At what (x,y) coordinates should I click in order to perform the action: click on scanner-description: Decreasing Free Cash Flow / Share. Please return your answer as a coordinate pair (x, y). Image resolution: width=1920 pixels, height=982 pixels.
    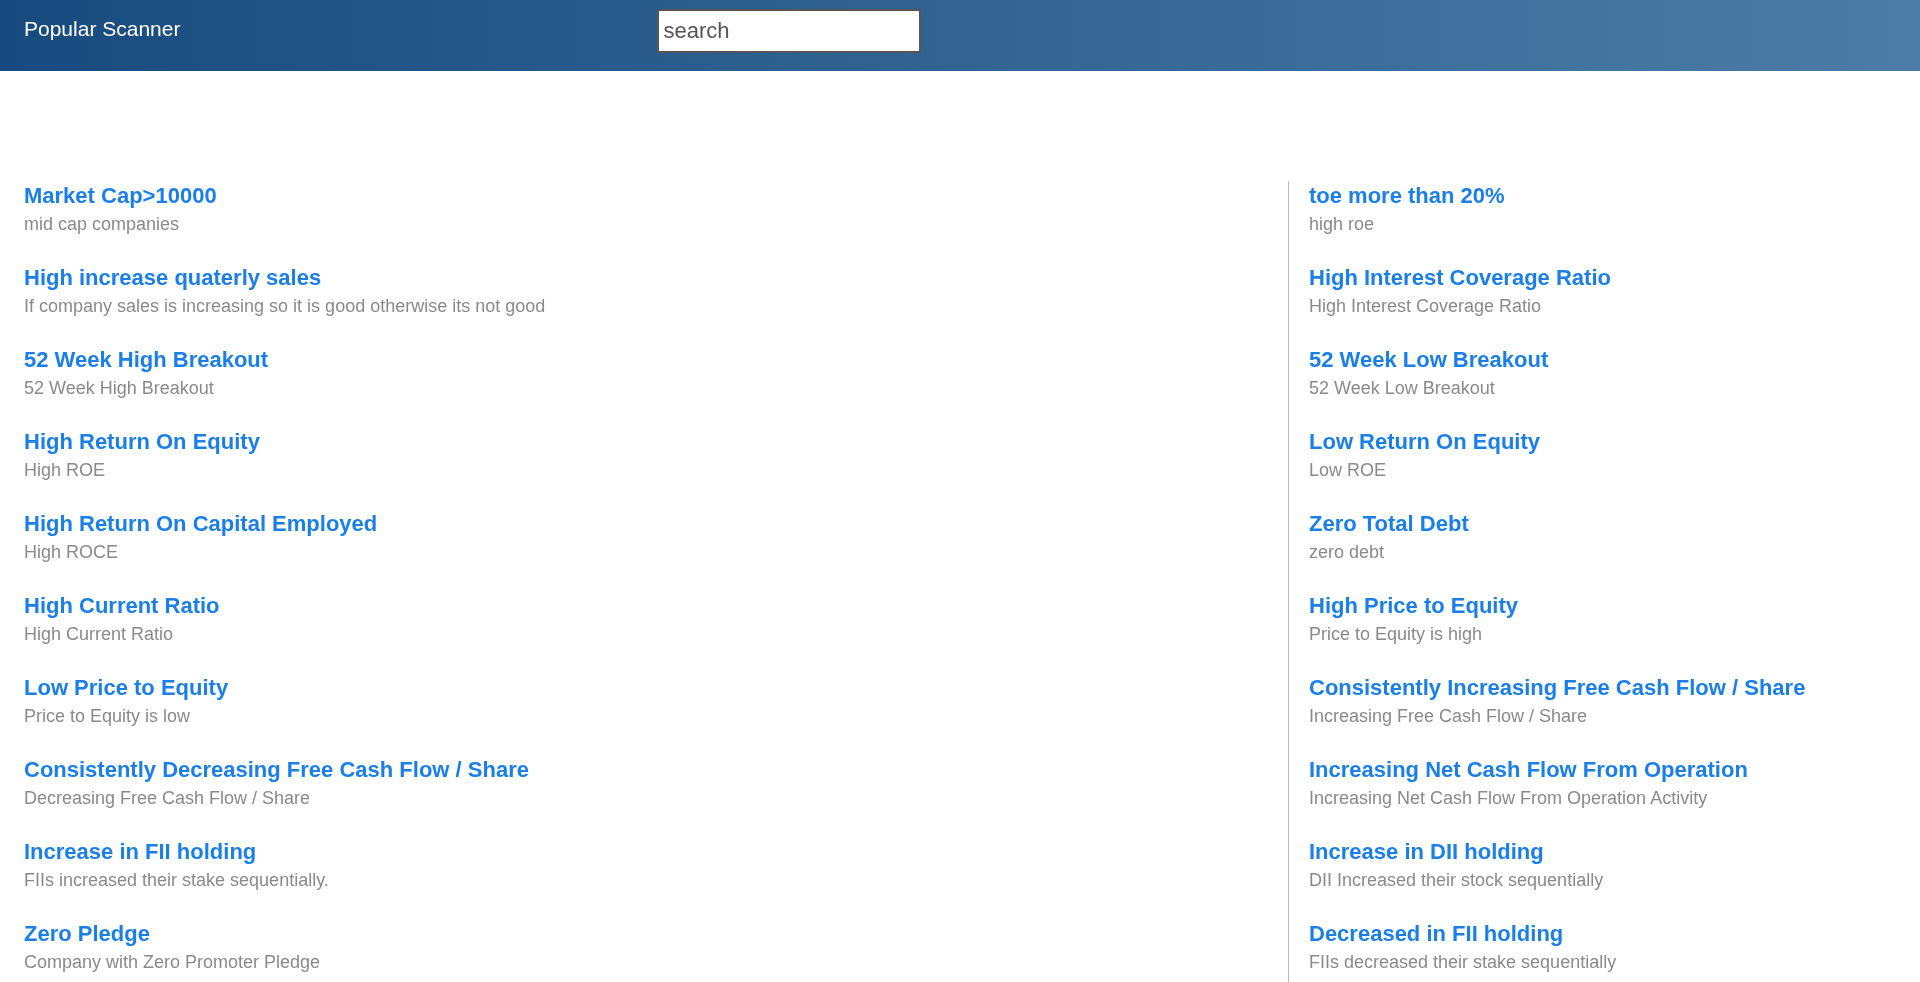
    Looking at the image, I should click on (167, 798).